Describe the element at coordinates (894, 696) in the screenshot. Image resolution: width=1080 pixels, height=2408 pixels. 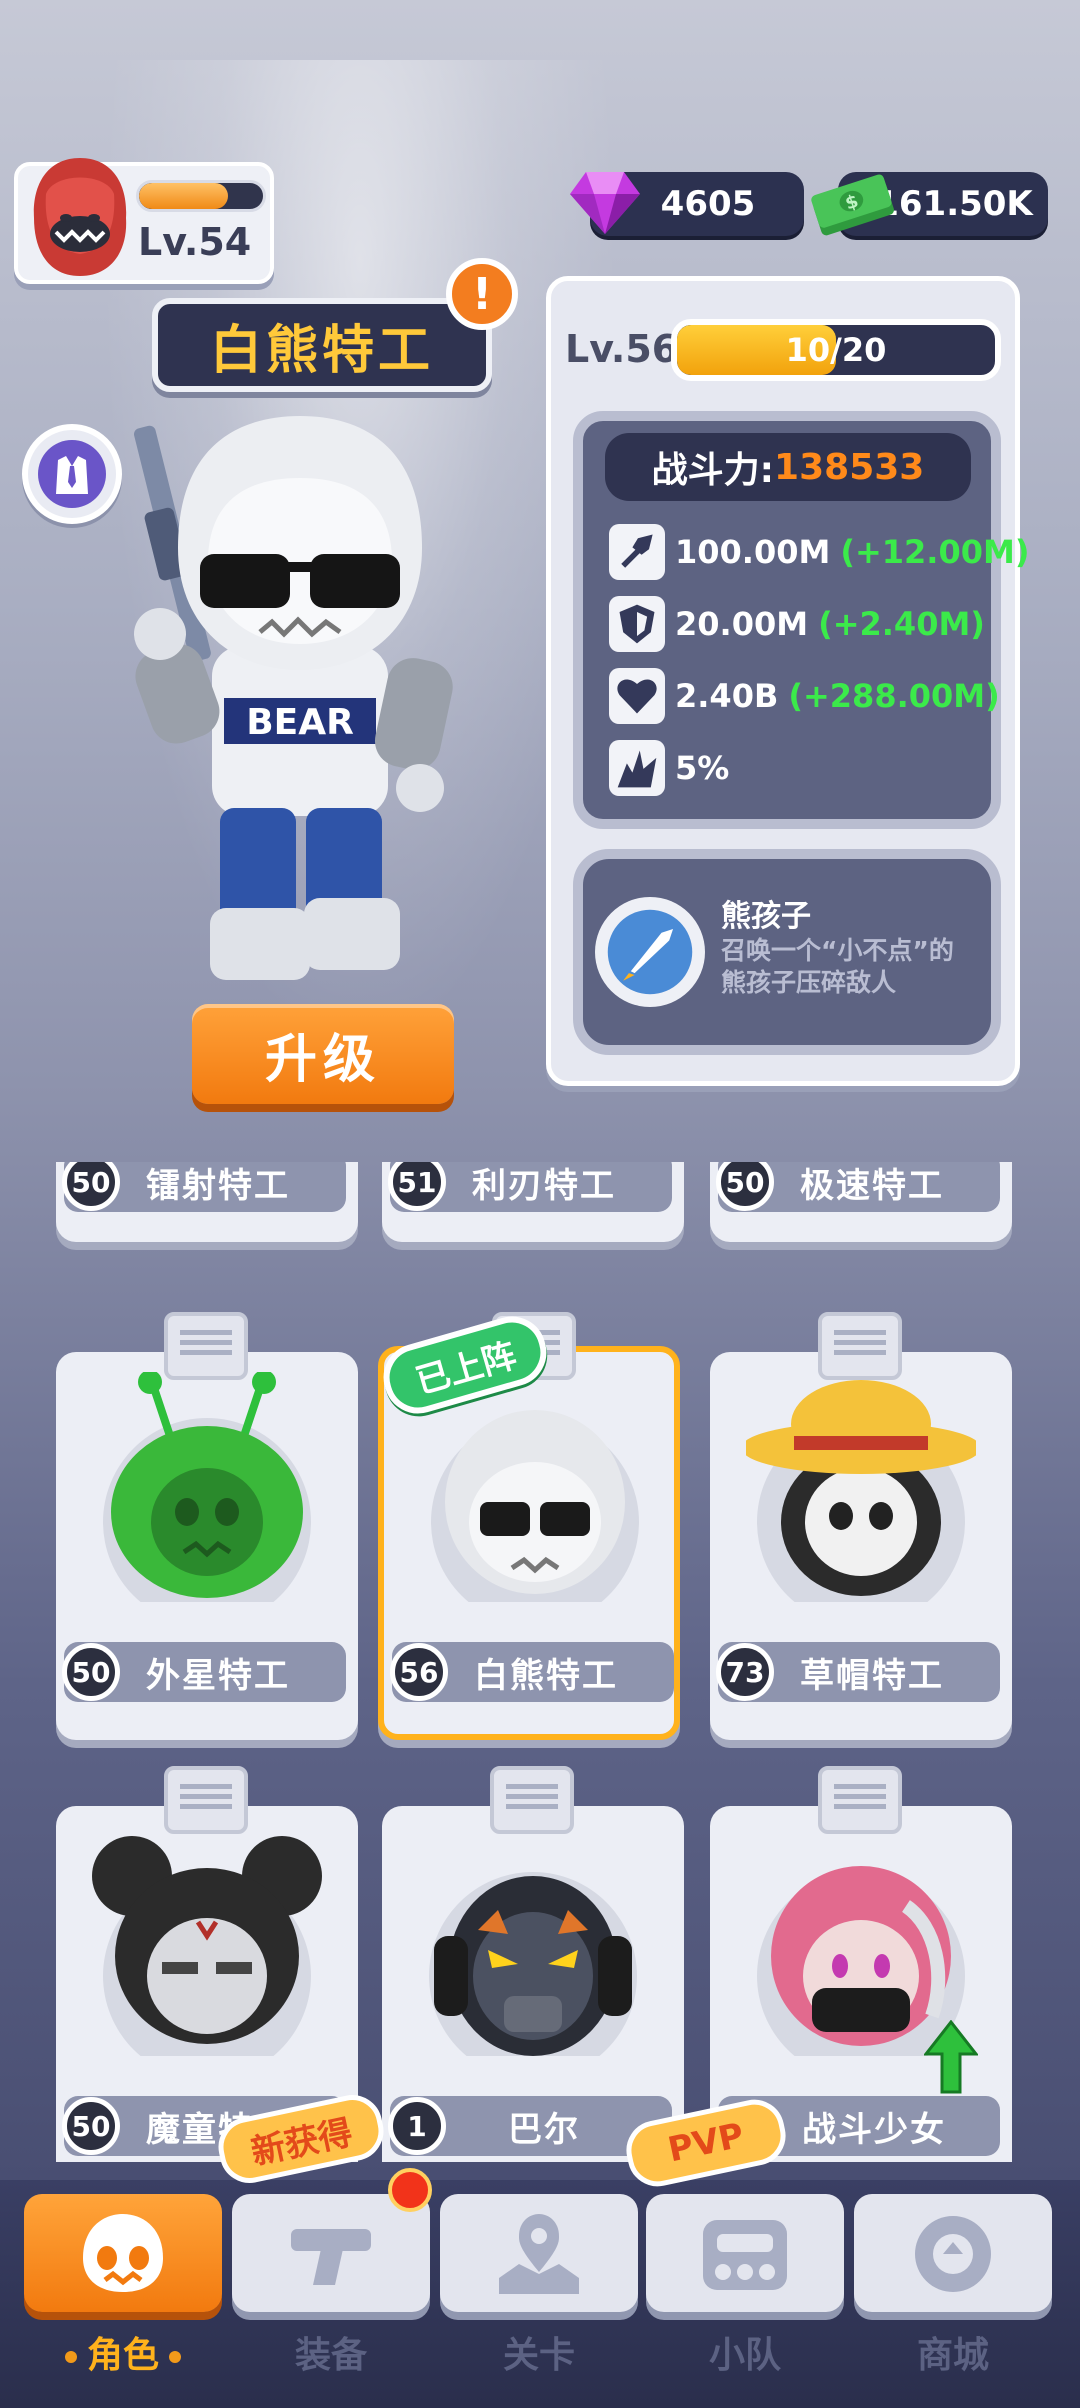
I see `health-bonus: (+288.00M)` at that location.